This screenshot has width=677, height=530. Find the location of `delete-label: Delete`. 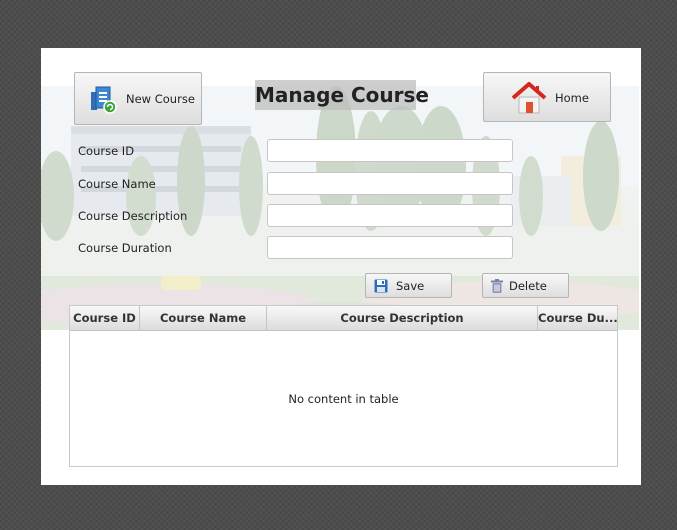

delete-label: Delete is located at coordinates (528, 286).